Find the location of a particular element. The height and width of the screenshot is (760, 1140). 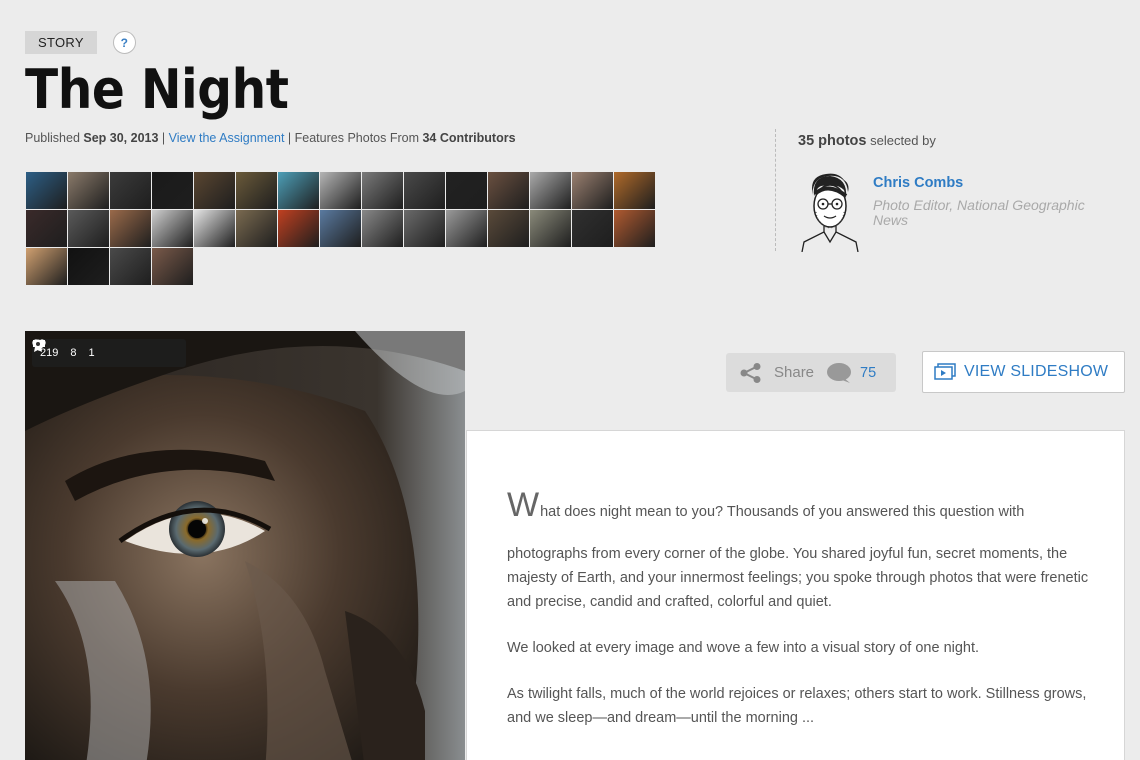

story-header-row: STORY ? is located at coordinates (80, 42).